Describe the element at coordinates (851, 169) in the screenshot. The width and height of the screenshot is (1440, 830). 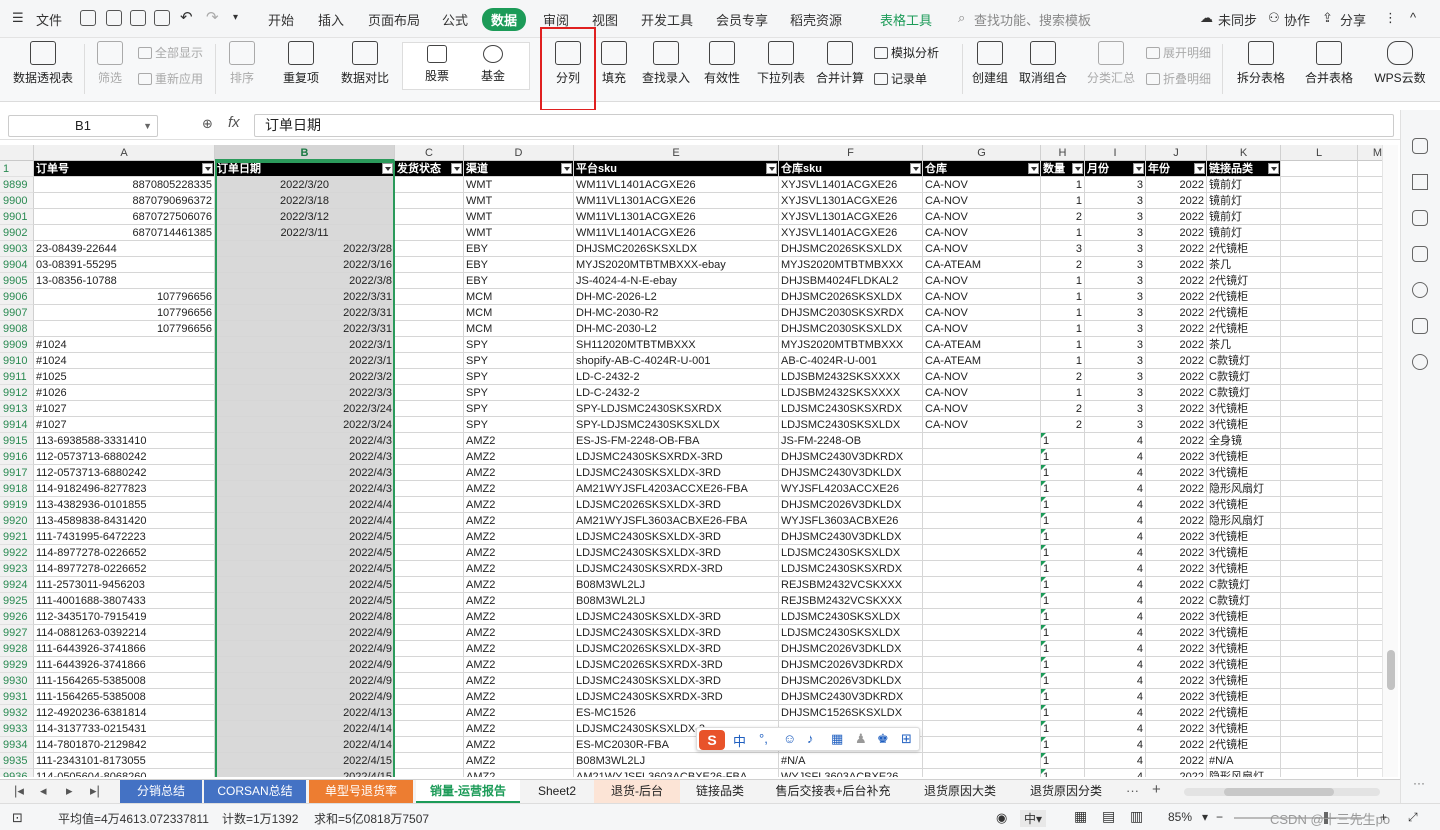
I see `header-cell: 仓库sku` at that location.